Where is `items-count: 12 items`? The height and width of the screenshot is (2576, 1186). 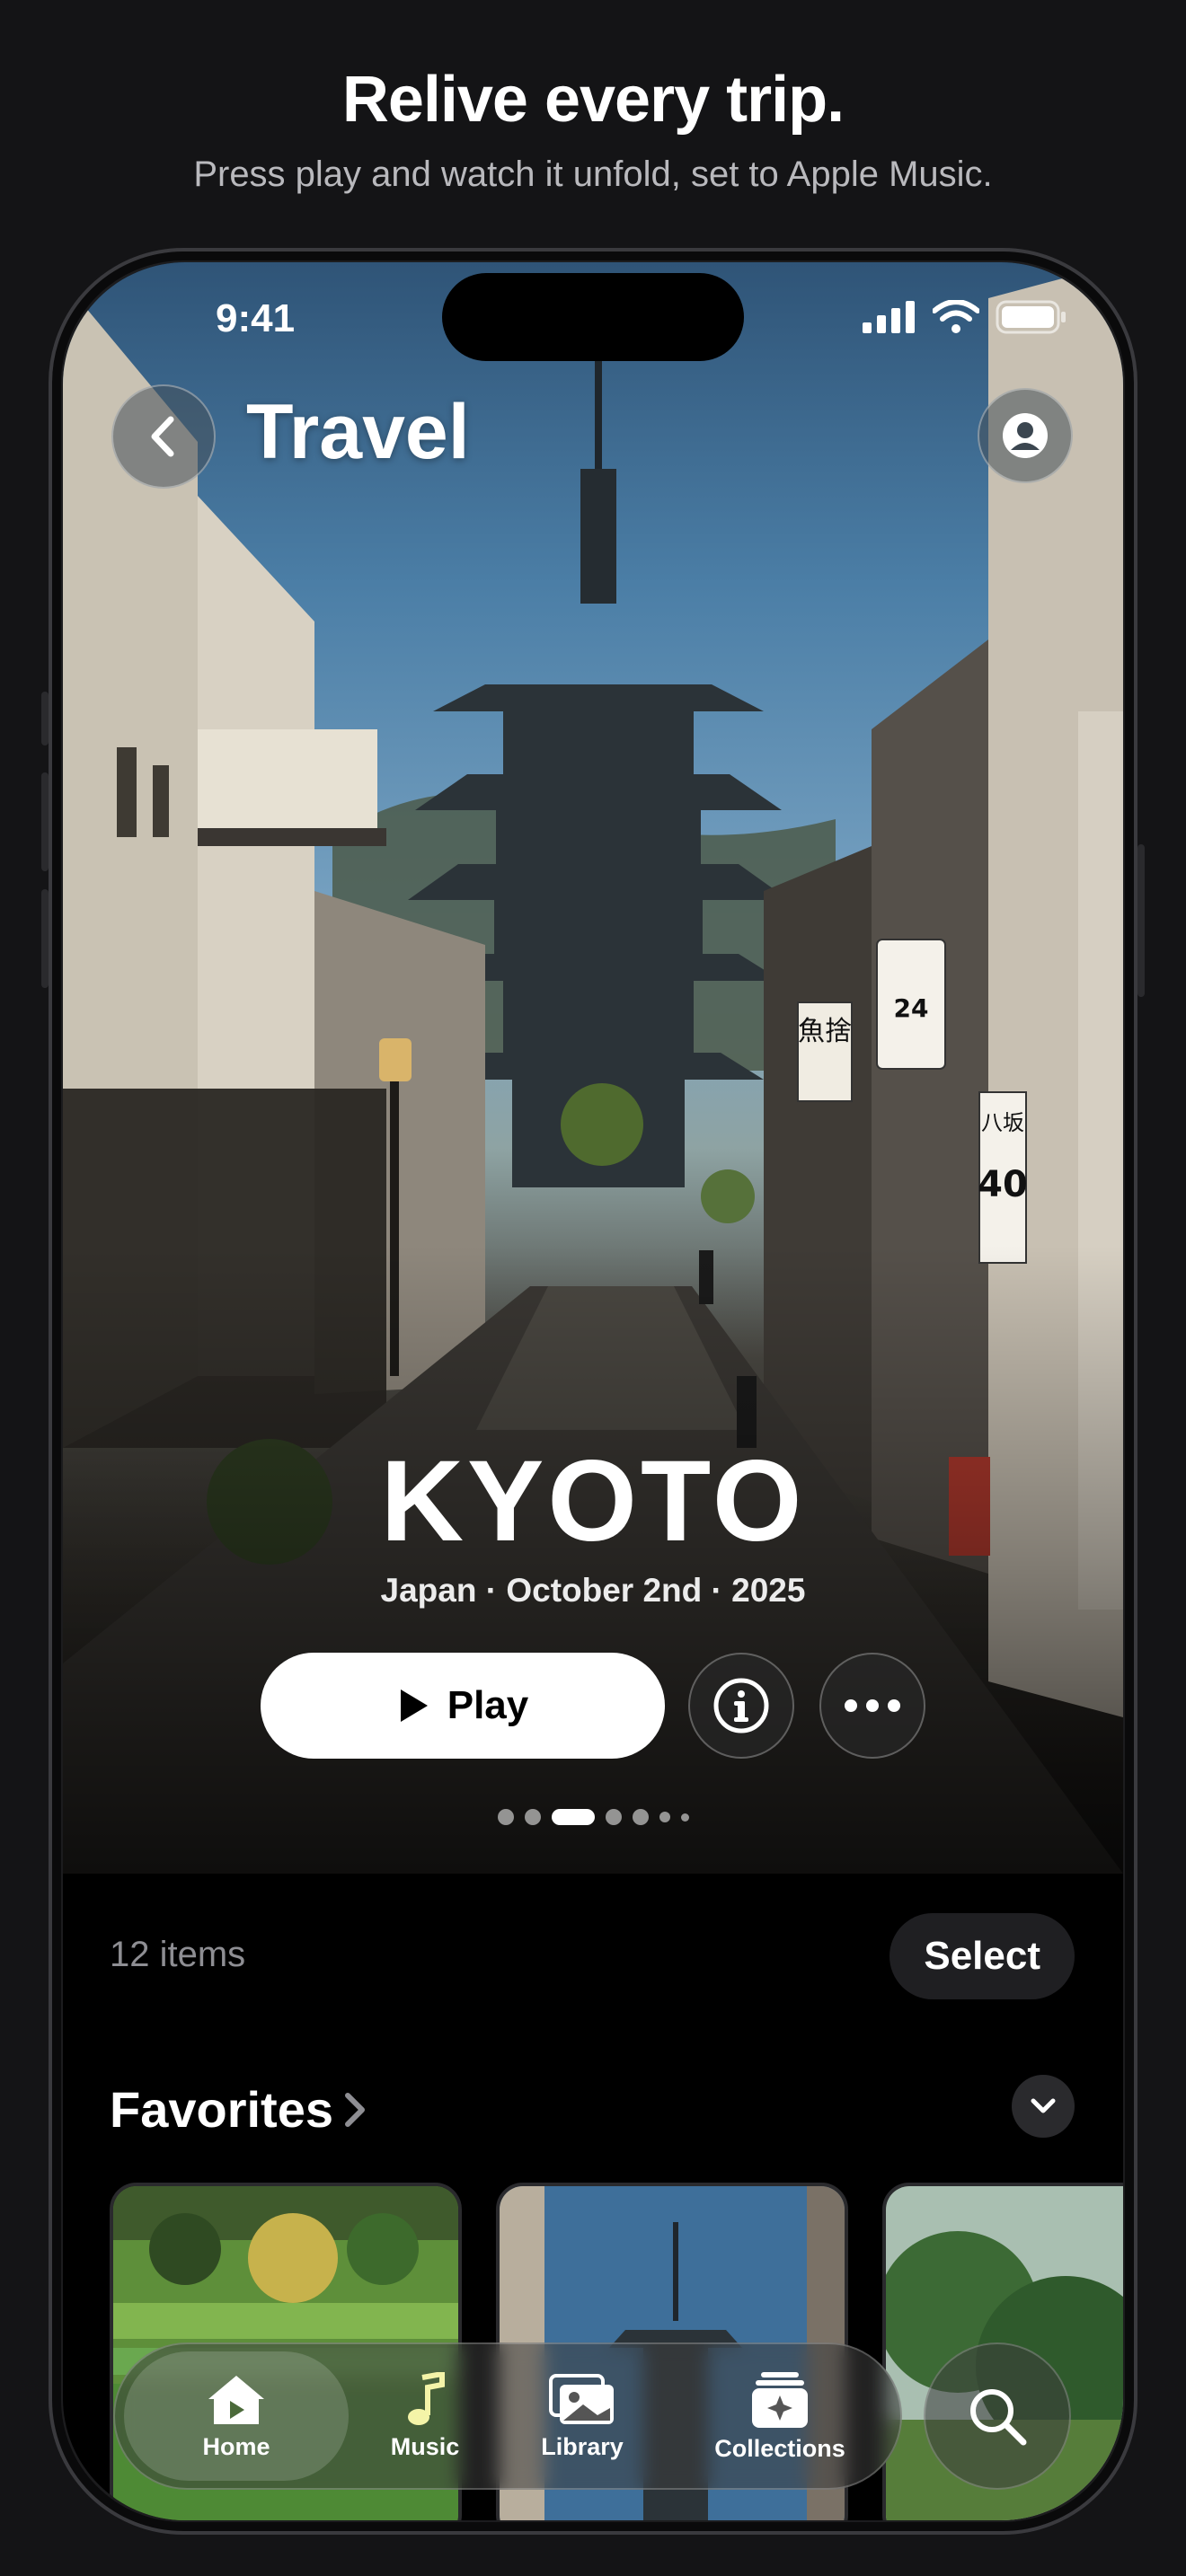 items-count: 12 items is located at coordinates (178, 1954).